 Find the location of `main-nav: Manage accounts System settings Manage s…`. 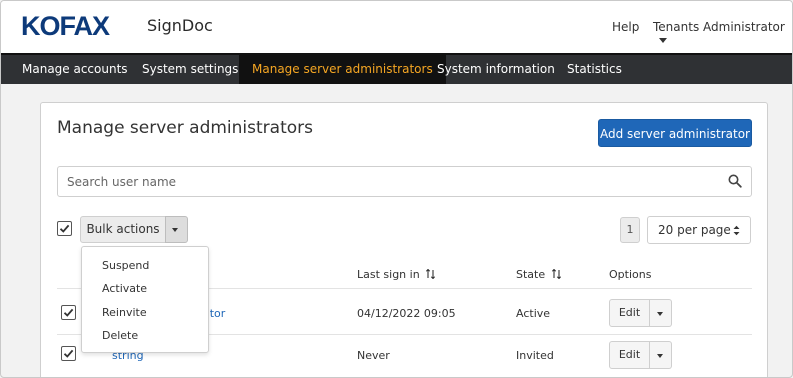

main-nav: Manage accounts System settings Manage s… is located at coordinates (396, 68).